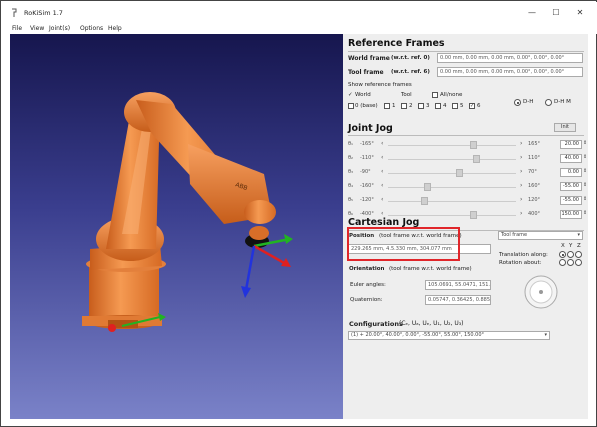 The height and width of the screenshot is (427, 597). I want to click on axis-z-label: Z, so click(579, 246).